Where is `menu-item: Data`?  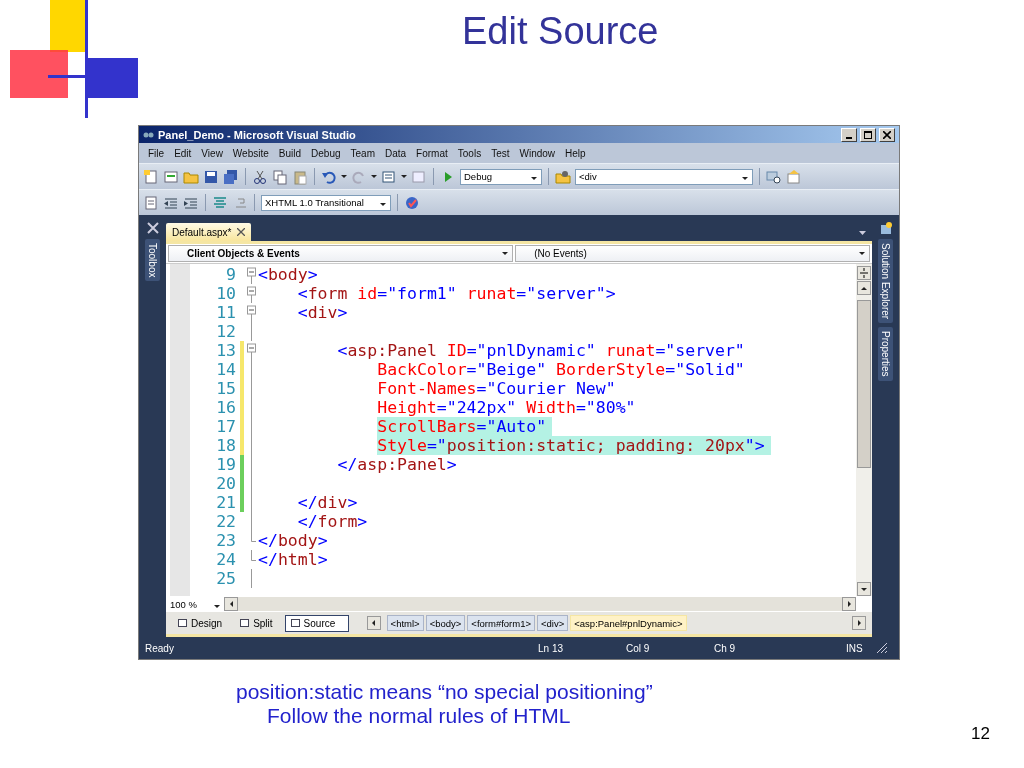 menu-item: Data is located at coordinates (396, 153).